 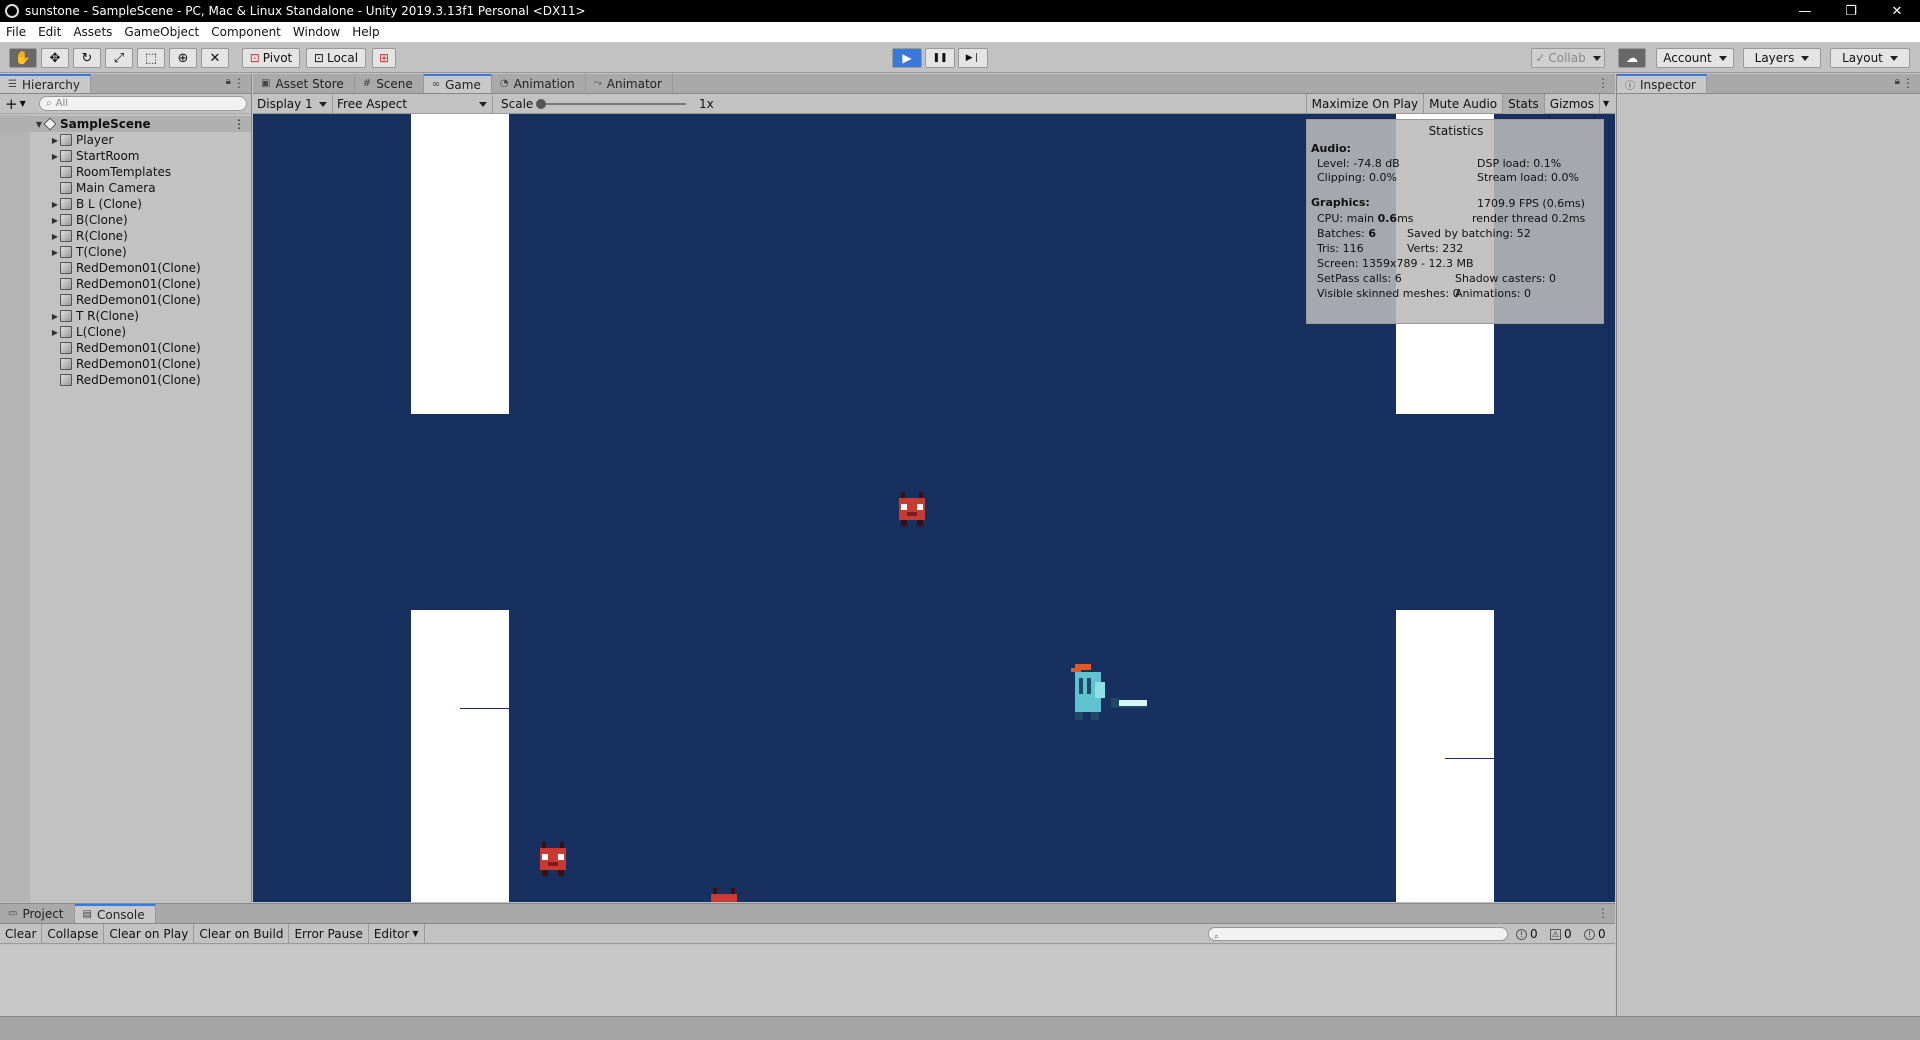 I want to click on menu-edit: Edit, so click(x=49, y=32).